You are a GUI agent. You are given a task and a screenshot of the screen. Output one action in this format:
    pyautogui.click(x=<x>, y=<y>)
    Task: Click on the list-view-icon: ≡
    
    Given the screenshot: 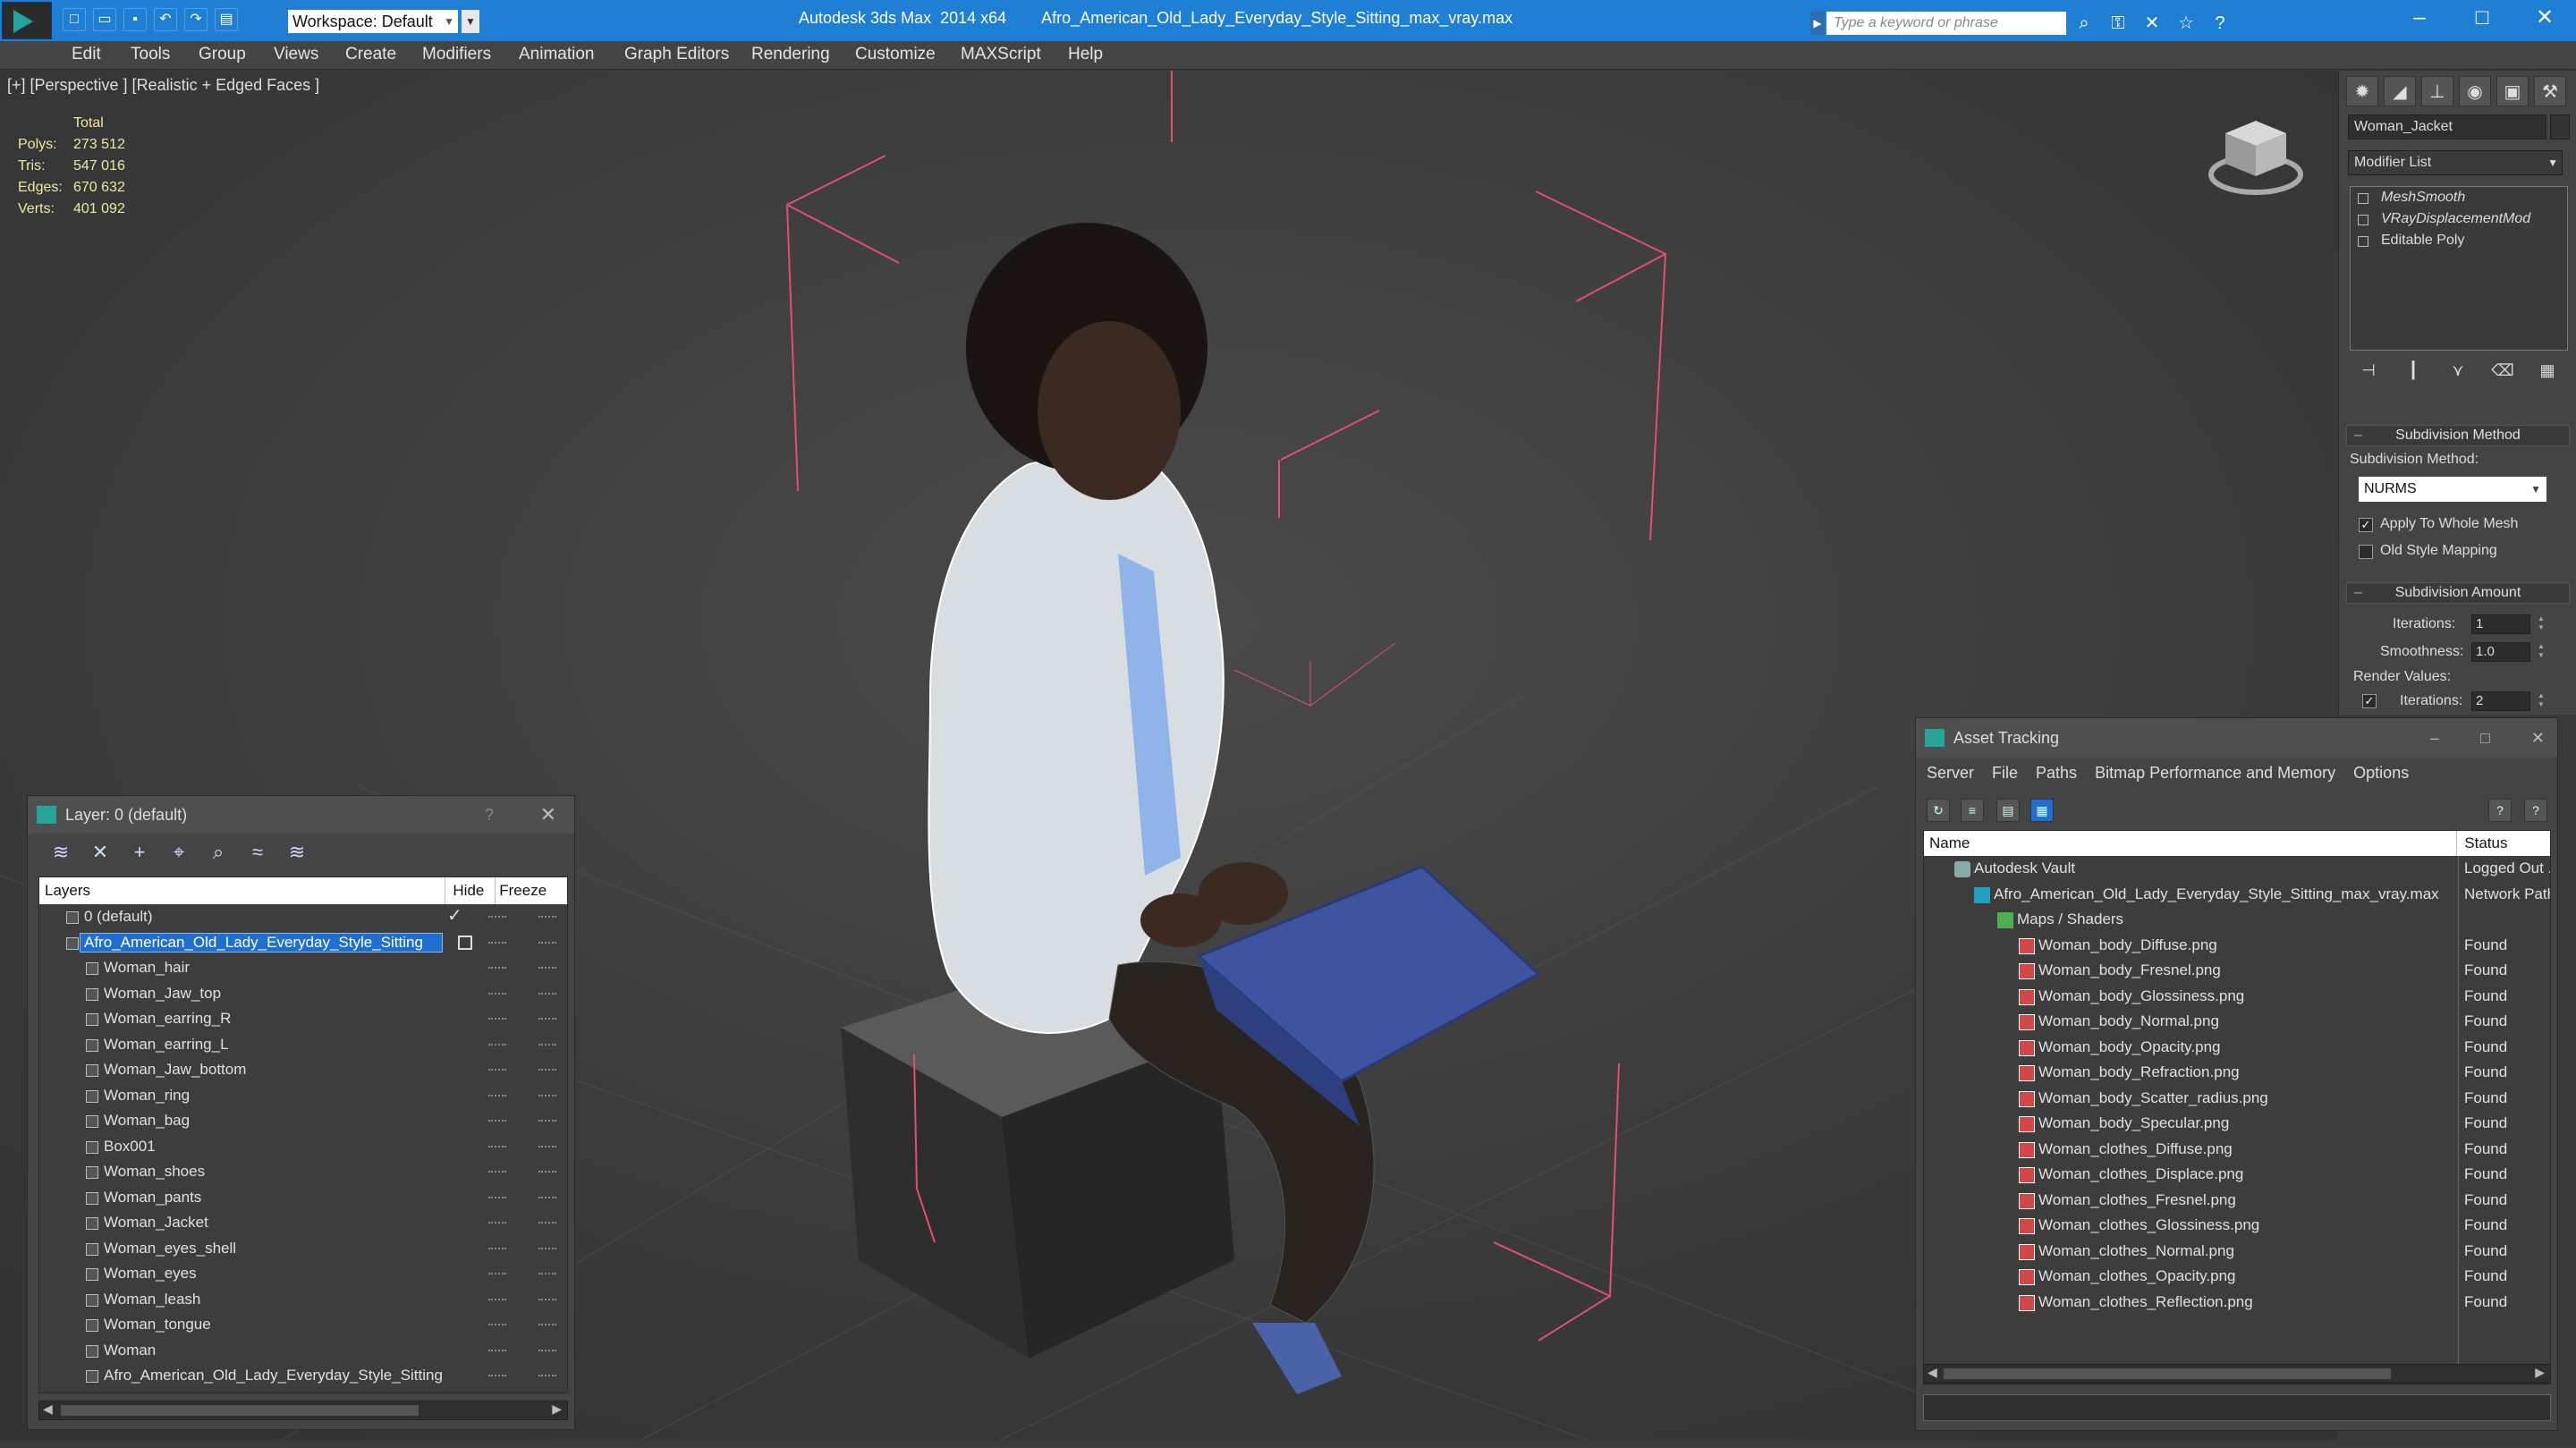 What is the action you would take?
    pyautogui.click(x=1972, y=810)
    